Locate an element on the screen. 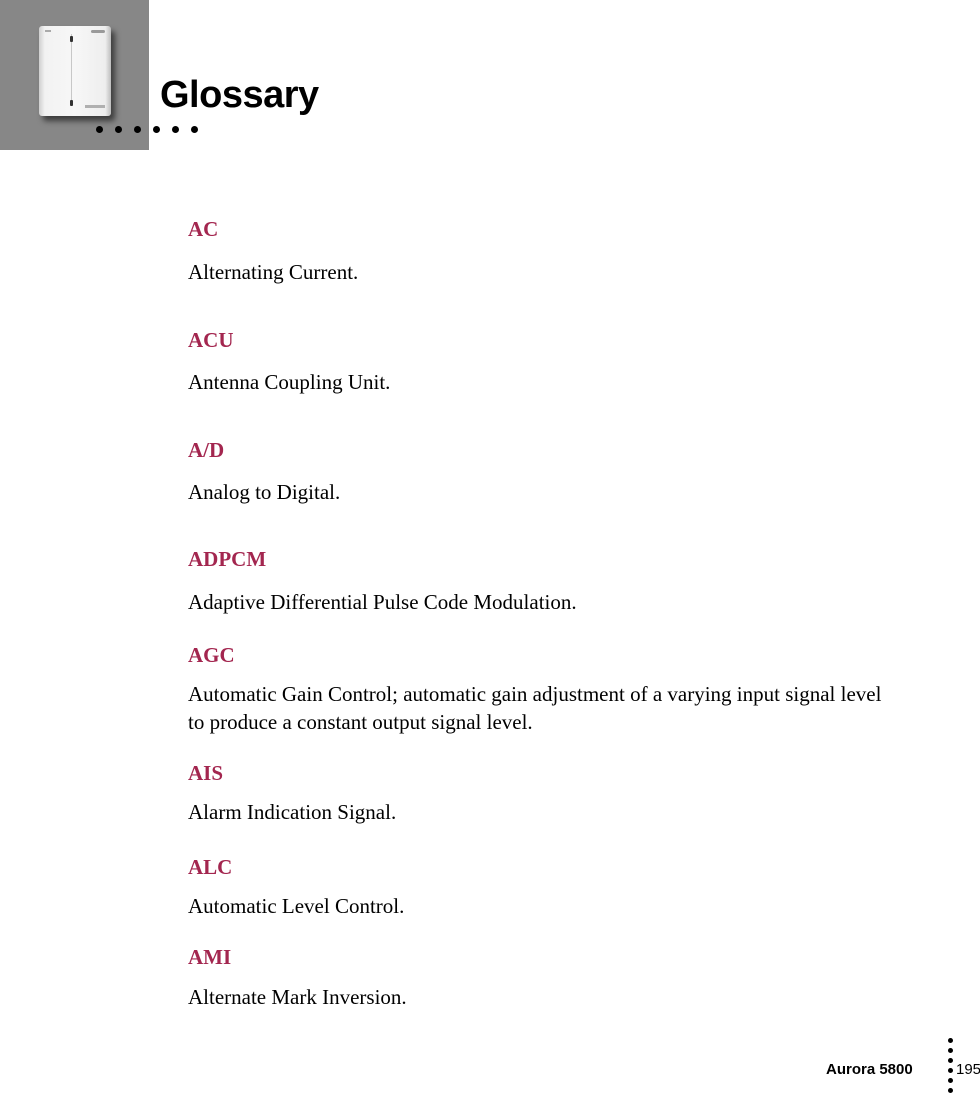 The image size is (980, 1106). glossary-term: AC is located at coordinates (203, 229).